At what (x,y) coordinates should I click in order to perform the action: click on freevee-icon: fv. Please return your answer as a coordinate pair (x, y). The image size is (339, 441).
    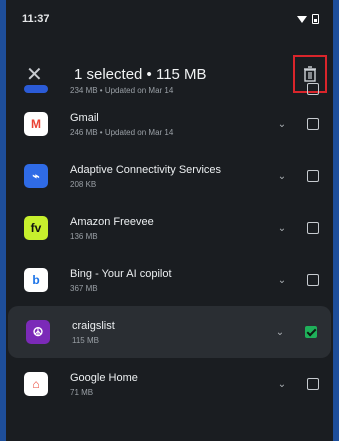
    Looking at the image, I should click on (36, 228).